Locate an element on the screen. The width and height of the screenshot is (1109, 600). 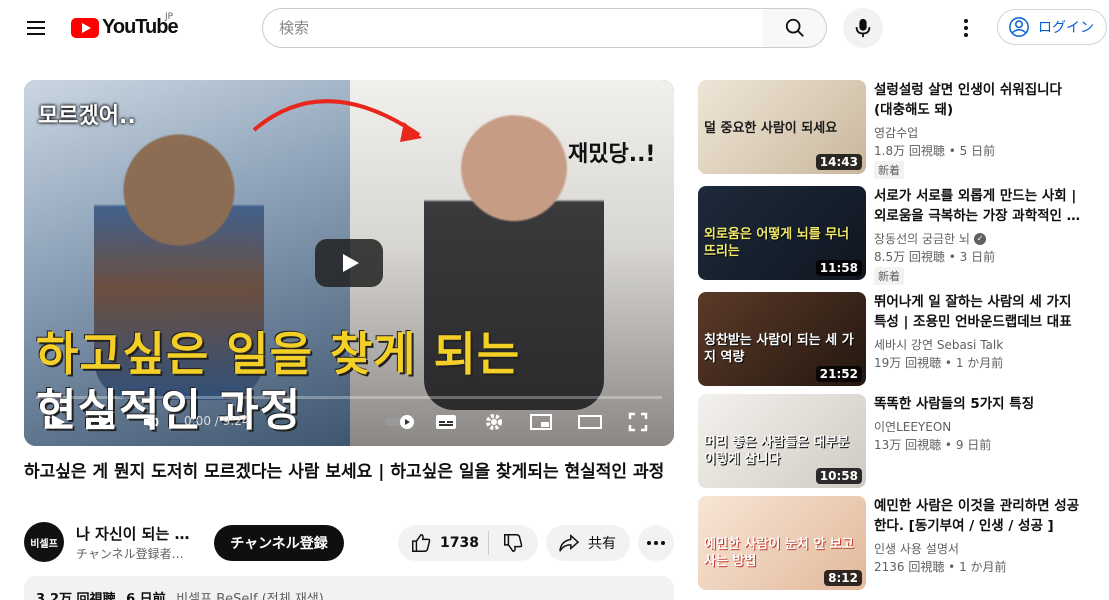
like-count: 1738 is located at coordinates (459, 543).